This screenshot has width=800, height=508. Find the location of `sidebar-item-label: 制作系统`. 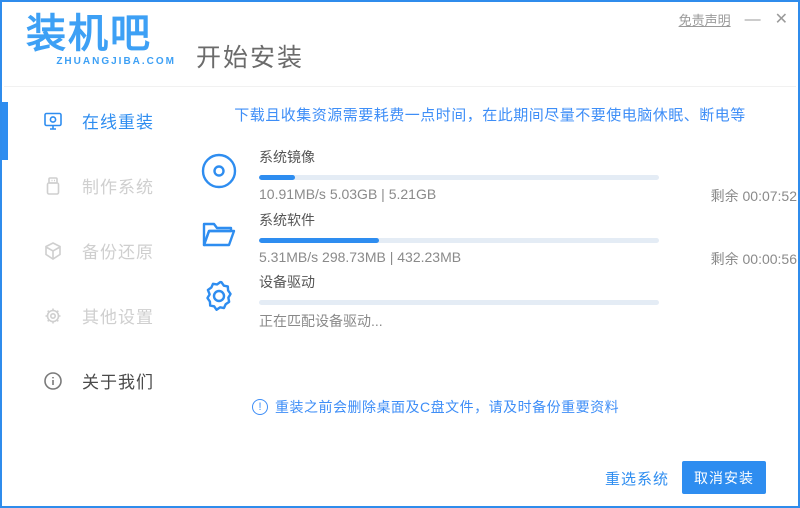

sidebar-item-label: 制作系统 is located at coordinates (118, 187).